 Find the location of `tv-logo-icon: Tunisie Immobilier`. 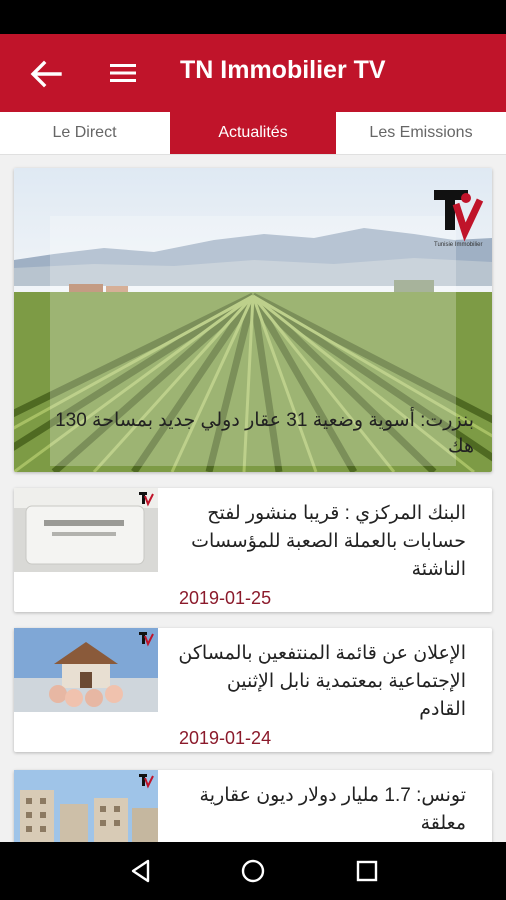

tv-logo-icon: Tunisie Immobilier is located at coordinates (459, 219).